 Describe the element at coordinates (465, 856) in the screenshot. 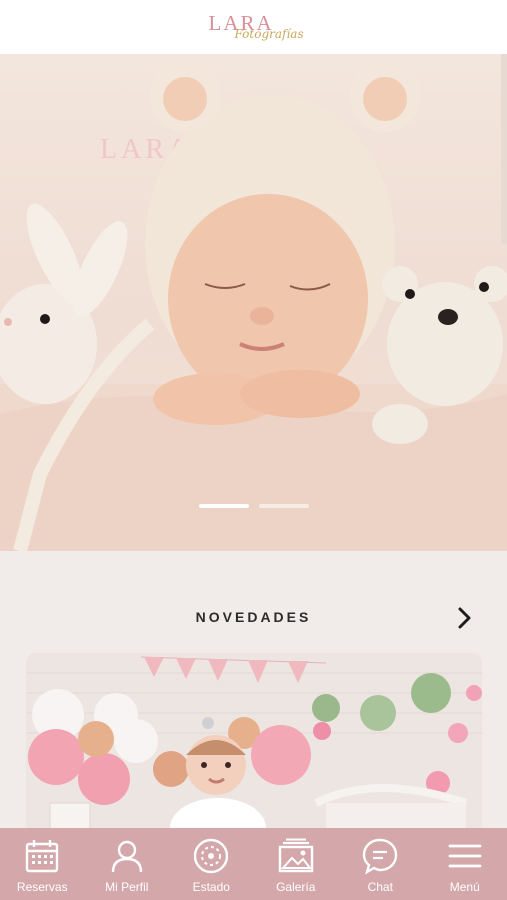

I see `menu-icon` at that location.